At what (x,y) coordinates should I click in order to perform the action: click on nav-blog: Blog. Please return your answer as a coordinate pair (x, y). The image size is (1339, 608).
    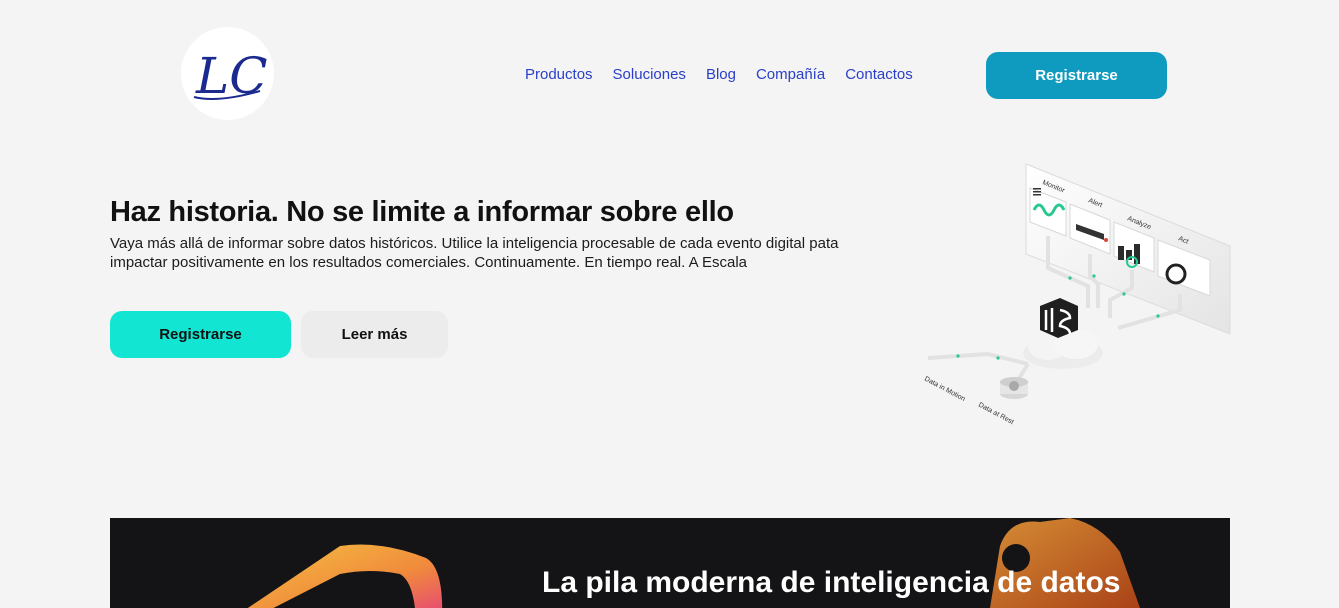
    Looking at the image, I should click on (721, 74).